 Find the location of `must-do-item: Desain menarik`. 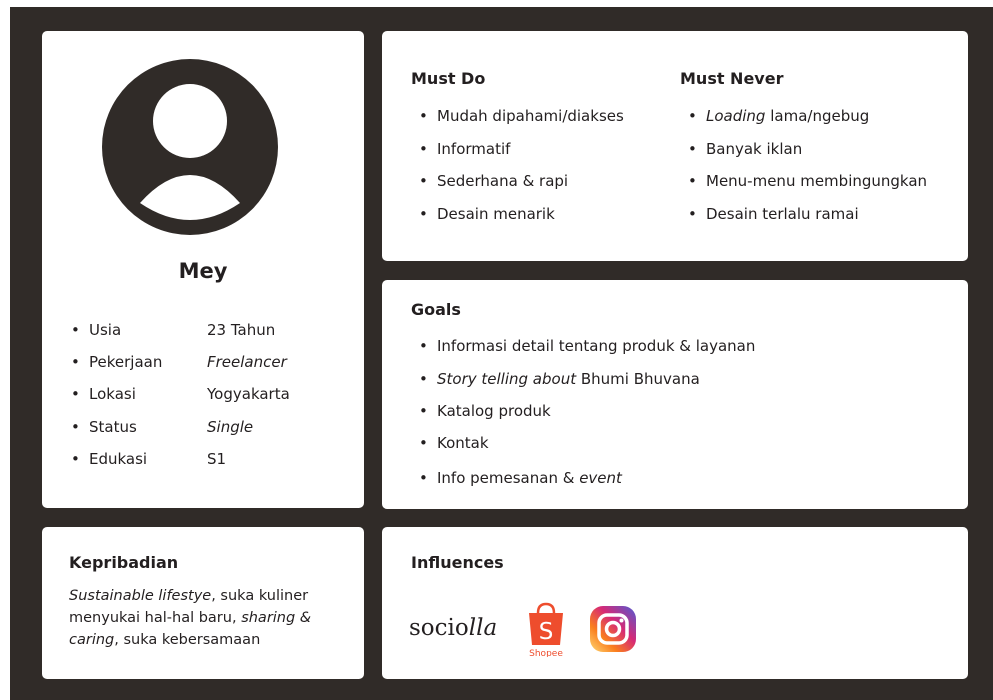

must-do-item: Desain menarik is located at coordinates (487, 214).